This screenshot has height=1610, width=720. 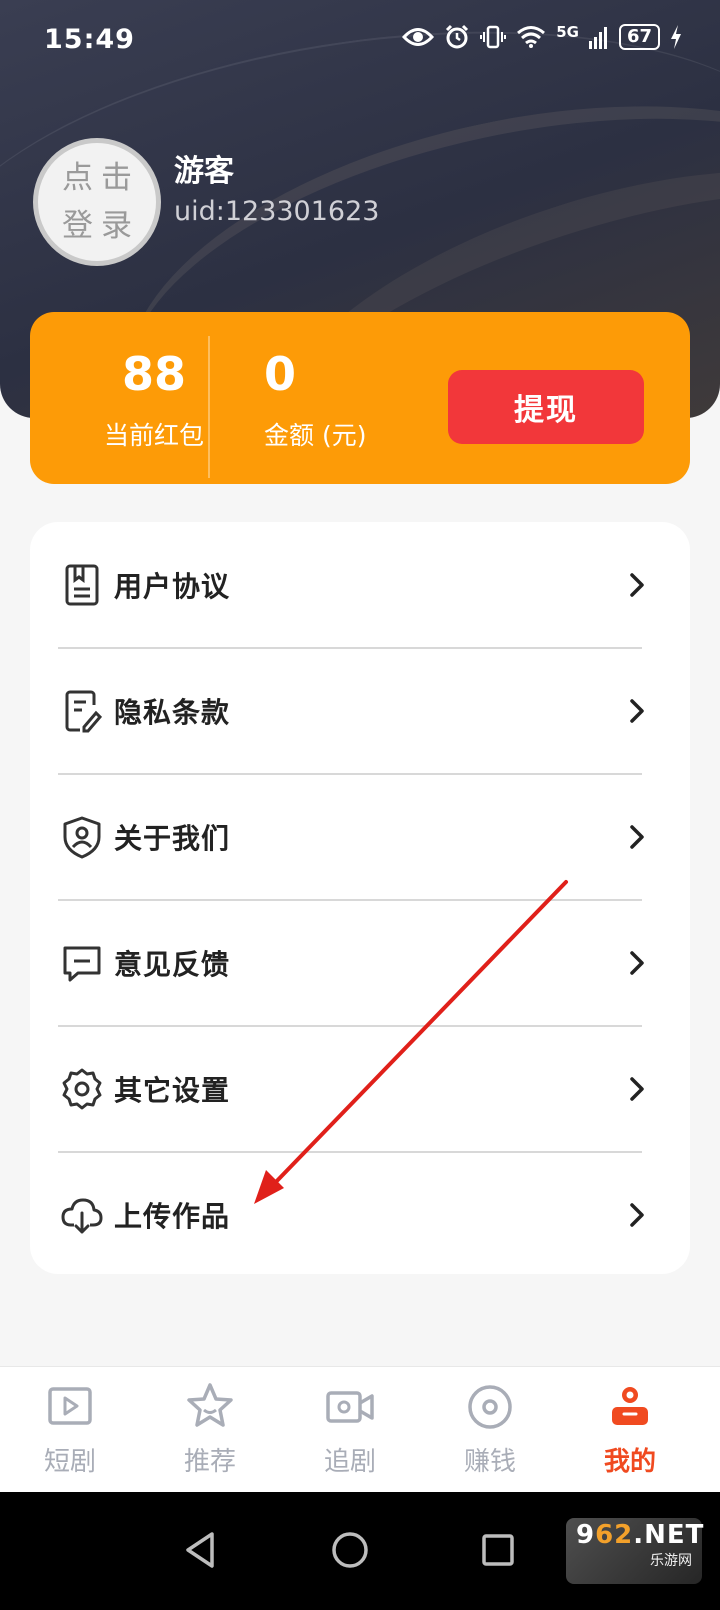 I want to click on menu-item-user-agreement: 用户协议, so click(x=360, y=585).